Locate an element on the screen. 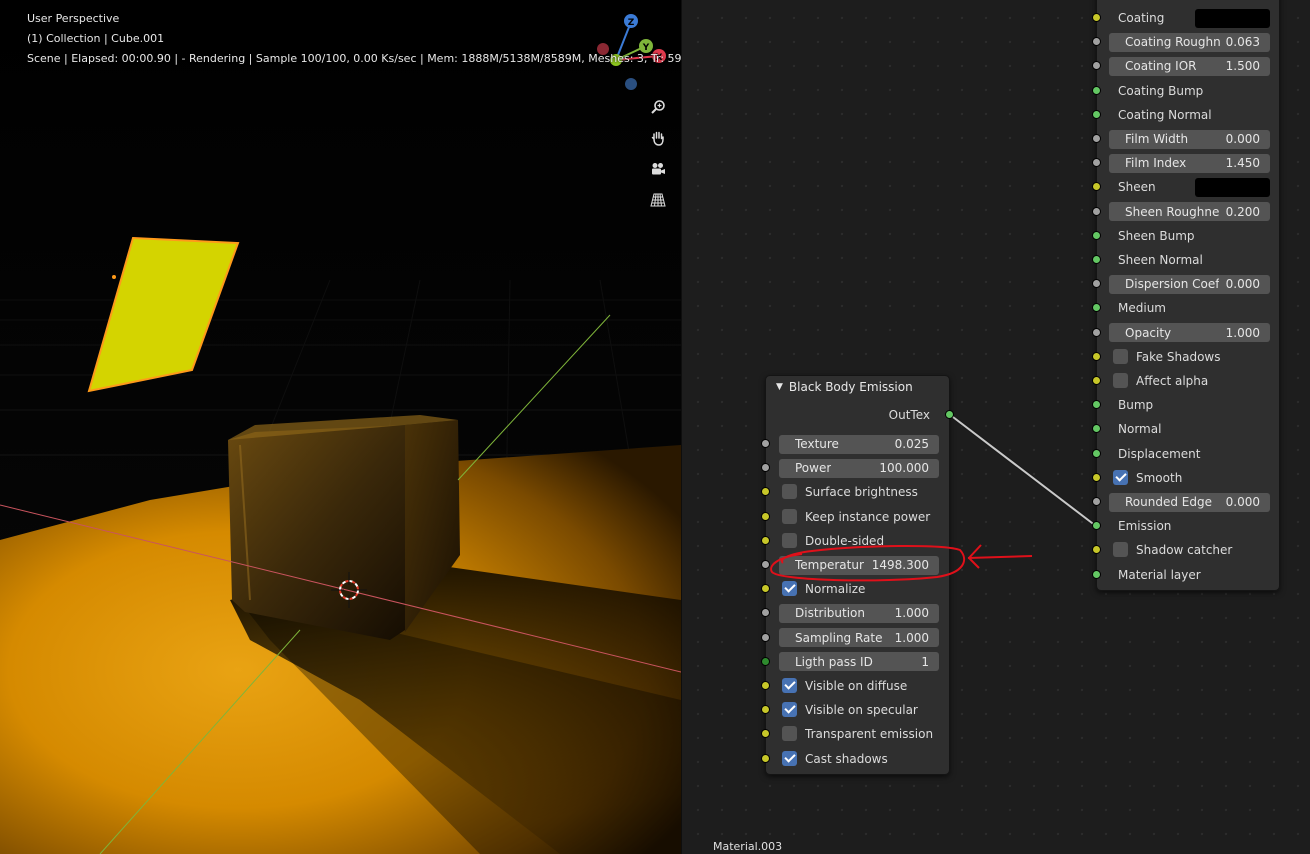  node-header: ▼ Black Body Emission is located at coordinates (857, 387).